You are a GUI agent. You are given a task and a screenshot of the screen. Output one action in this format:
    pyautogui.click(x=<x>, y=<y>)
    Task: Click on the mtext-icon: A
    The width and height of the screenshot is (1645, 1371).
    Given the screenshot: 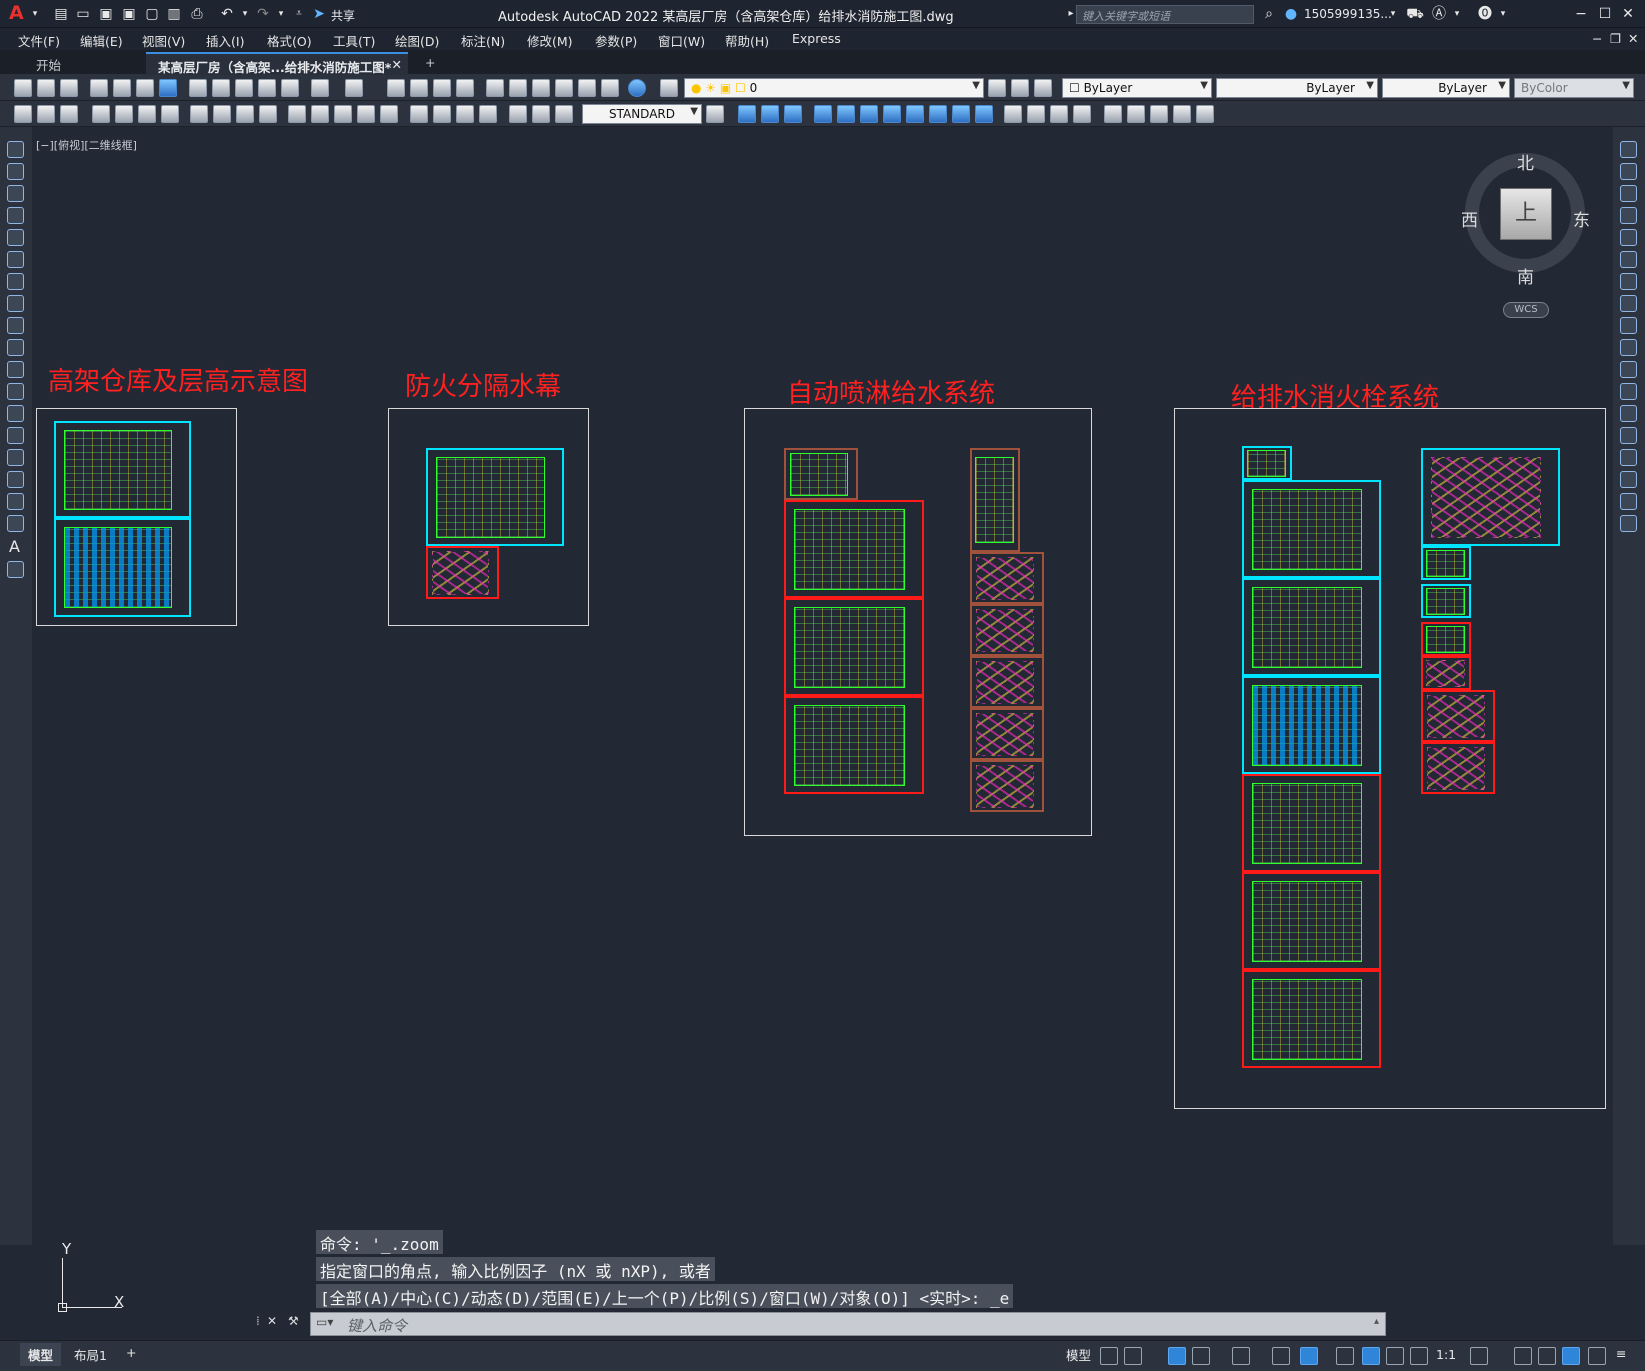 What is the action you would take?
    pyautogui.click(x=14, y=546)
    